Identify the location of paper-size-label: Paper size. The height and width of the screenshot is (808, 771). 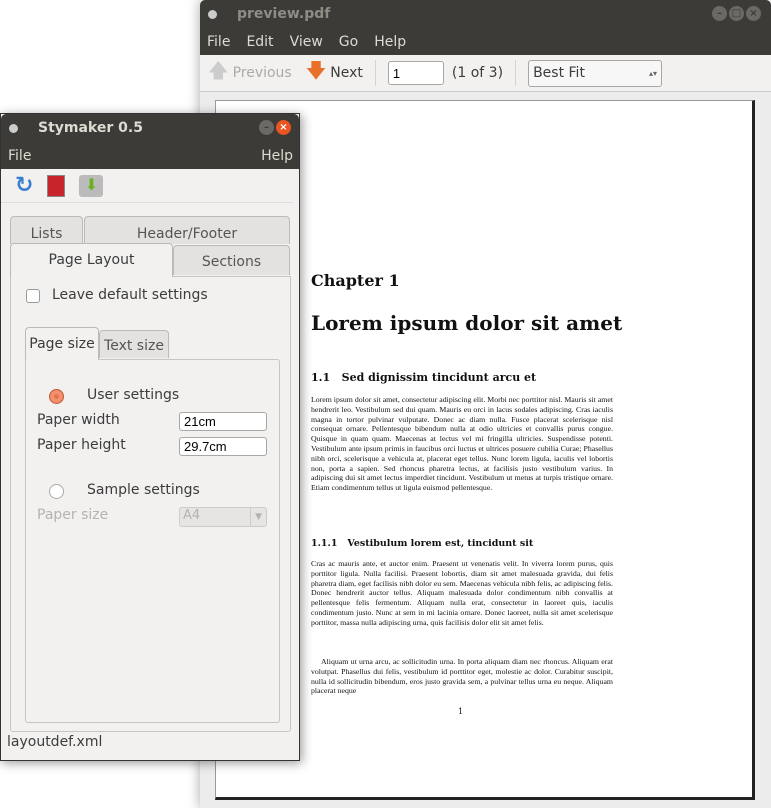
(73, 515).